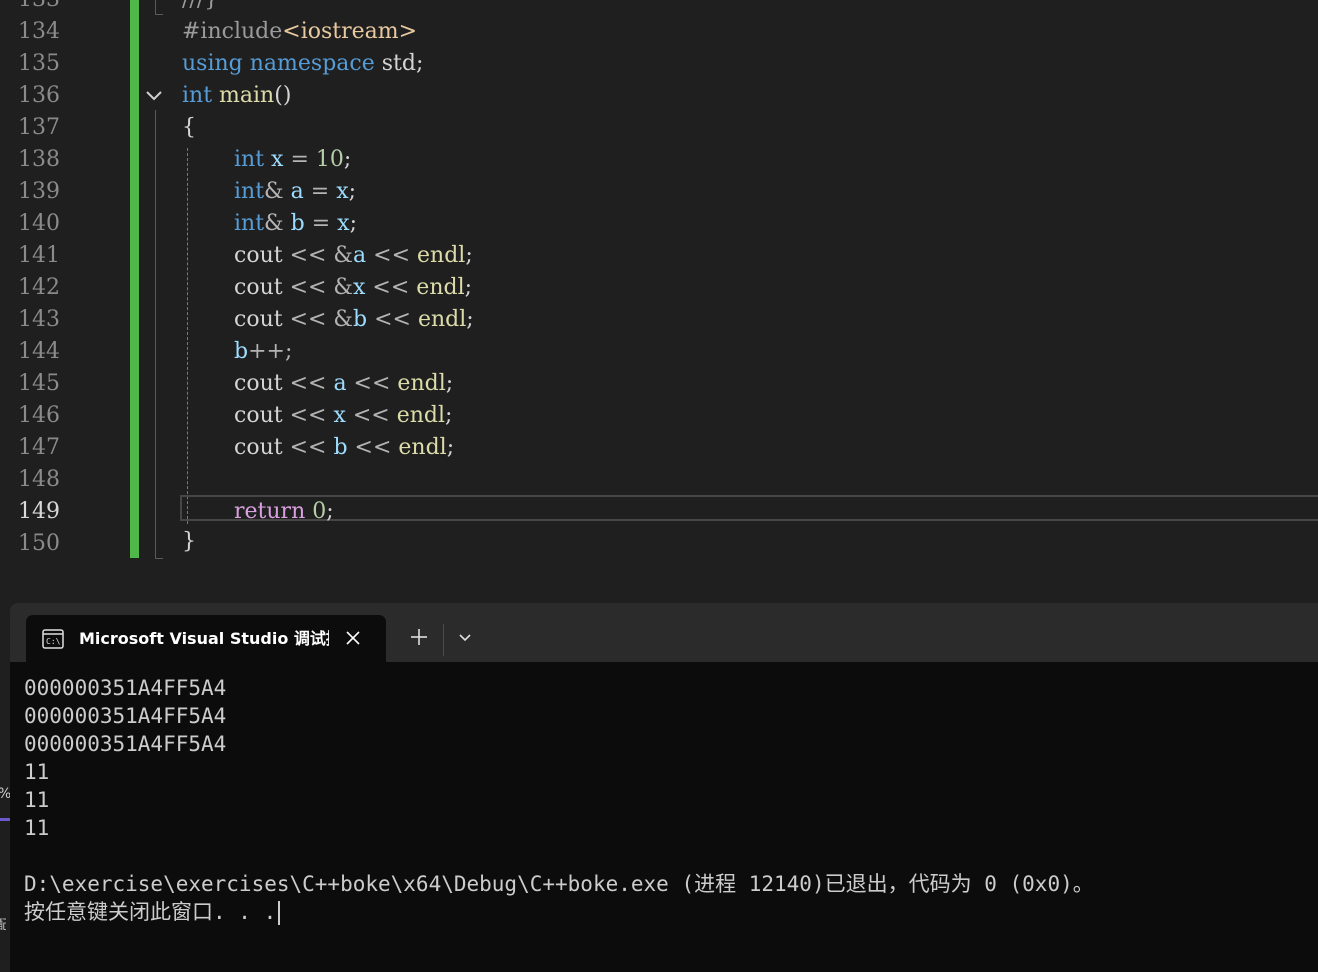  What do you see at coordinates (39, 543) in the screenshot?
I see `line-number: 150` at bounding box center [39, 543].